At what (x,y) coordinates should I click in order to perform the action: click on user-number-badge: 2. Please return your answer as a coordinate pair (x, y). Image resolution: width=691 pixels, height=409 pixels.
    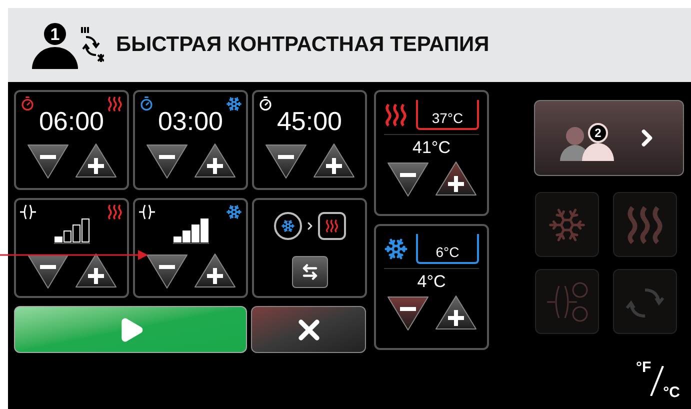
    Looking at the image, I should click on (598, 133).